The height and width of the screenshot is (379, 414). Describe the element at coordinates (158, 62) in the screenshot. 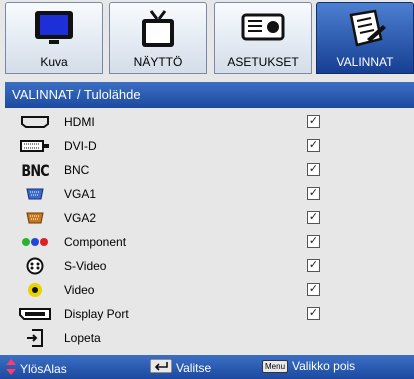

I see `tab-label: NÄYTTÖ` at that location.